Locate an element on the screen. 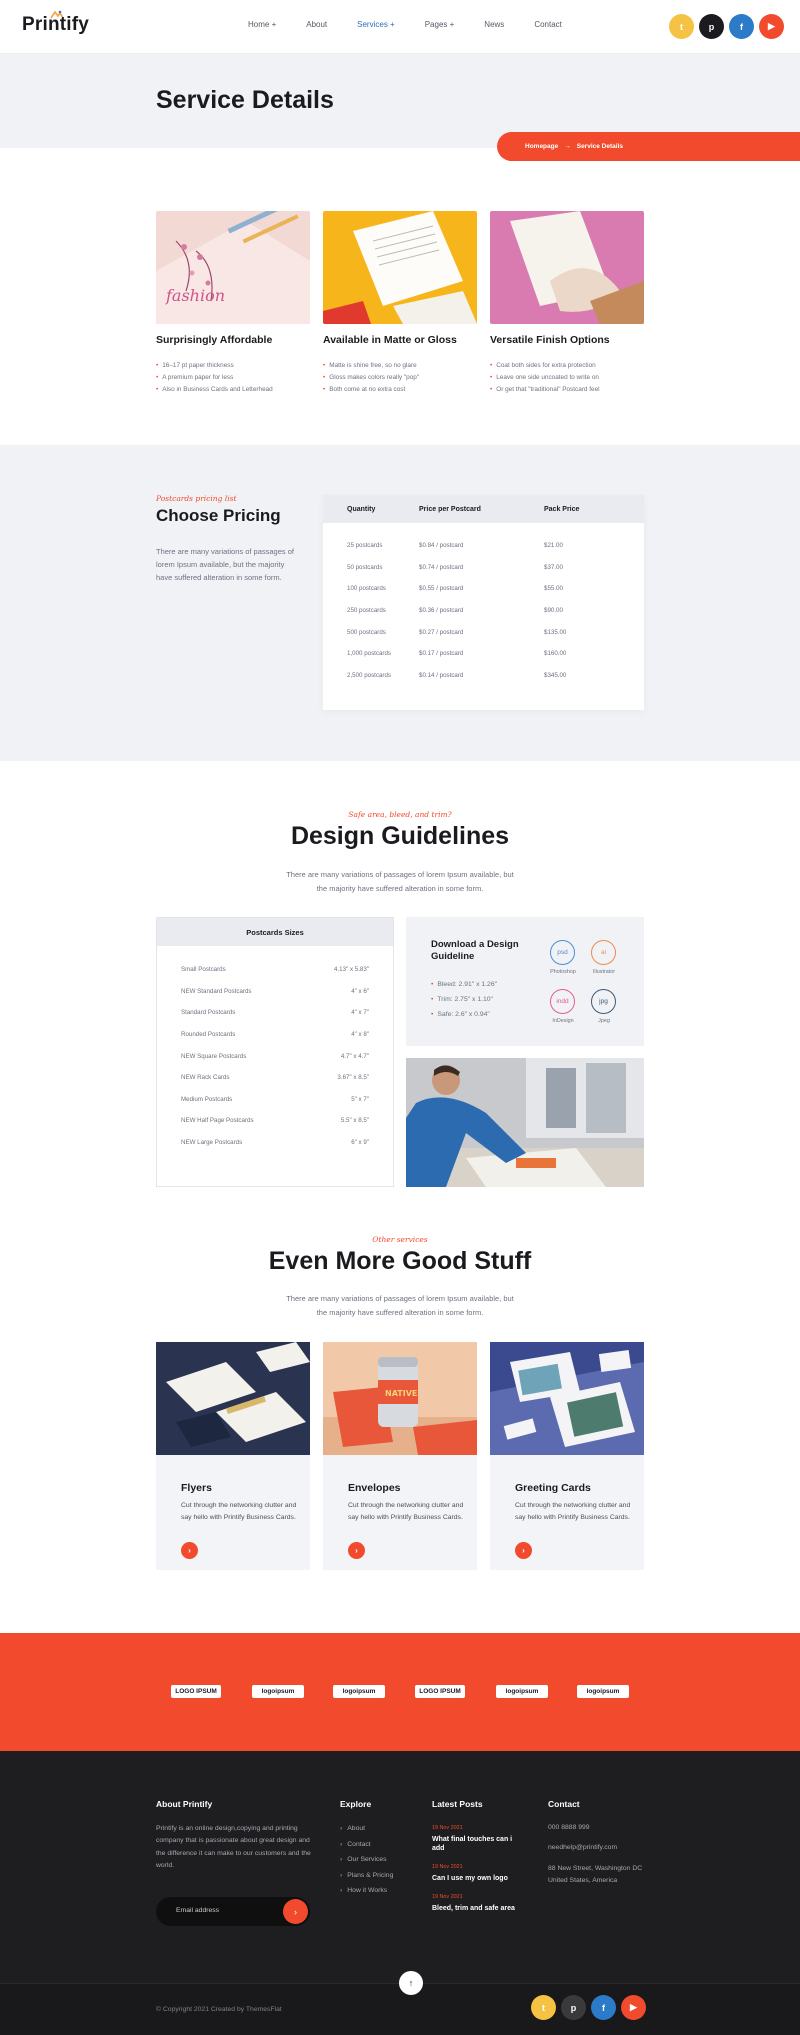  cell: 2,500 postcards is located at coordinates (369, 675).